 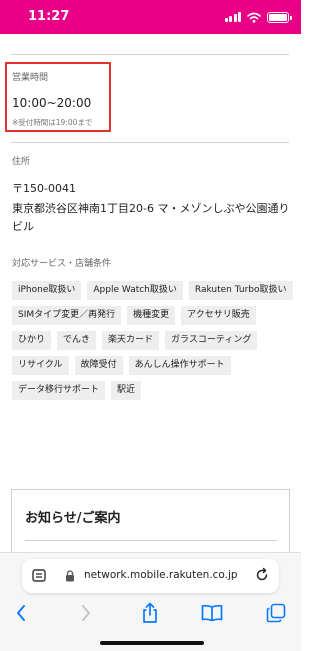 I want to click on services-label: 対応サービス・店舗条件, so click(x=62, y=264).